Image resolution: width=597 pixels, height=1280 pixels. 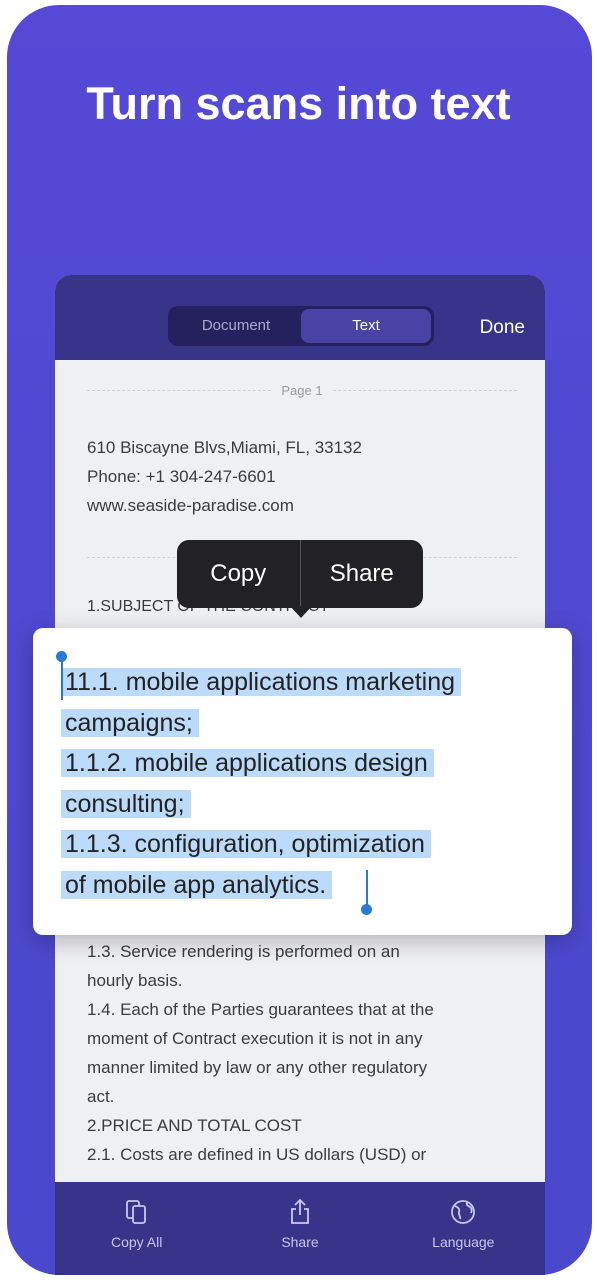 I want to click on bottom-toolbar: Copy All Share Language, so click(x=300, y=1228).